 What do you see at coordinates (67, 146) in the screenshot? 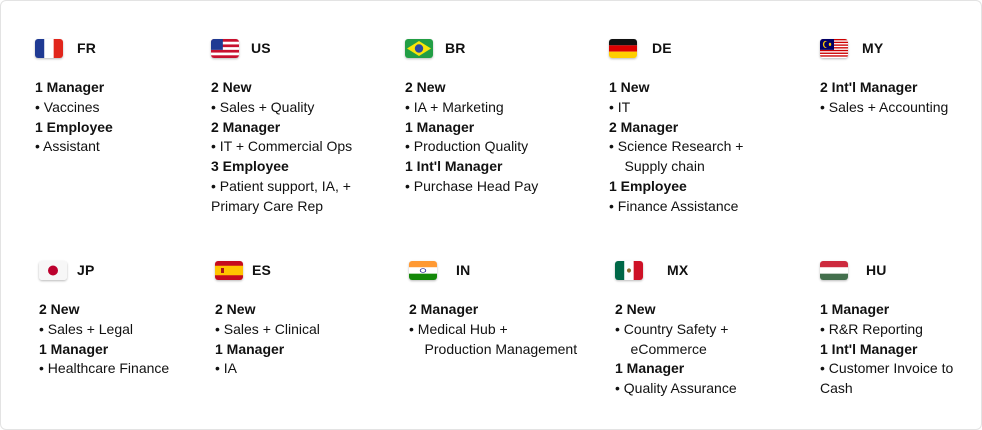
I see `list-item: • Assistant` at bounding box center [67, 146].